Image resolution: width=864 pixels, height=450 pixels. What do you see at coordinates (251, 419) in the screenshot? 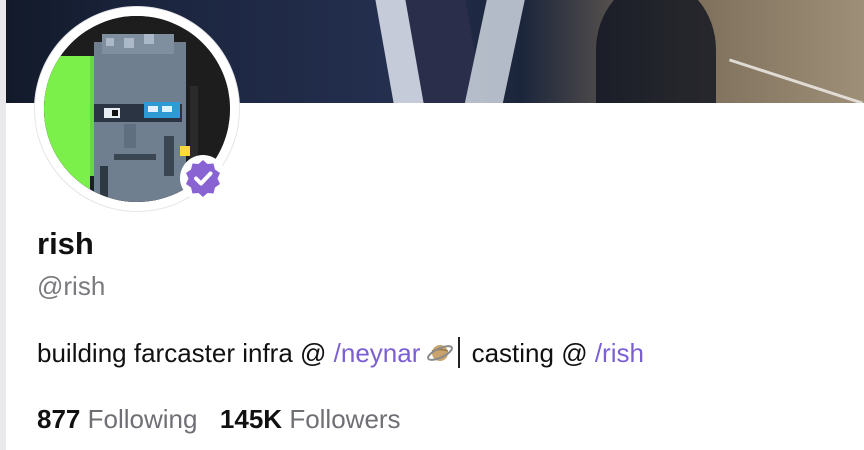
I see `followers-count: 145K` at bounding box center [251, 419].